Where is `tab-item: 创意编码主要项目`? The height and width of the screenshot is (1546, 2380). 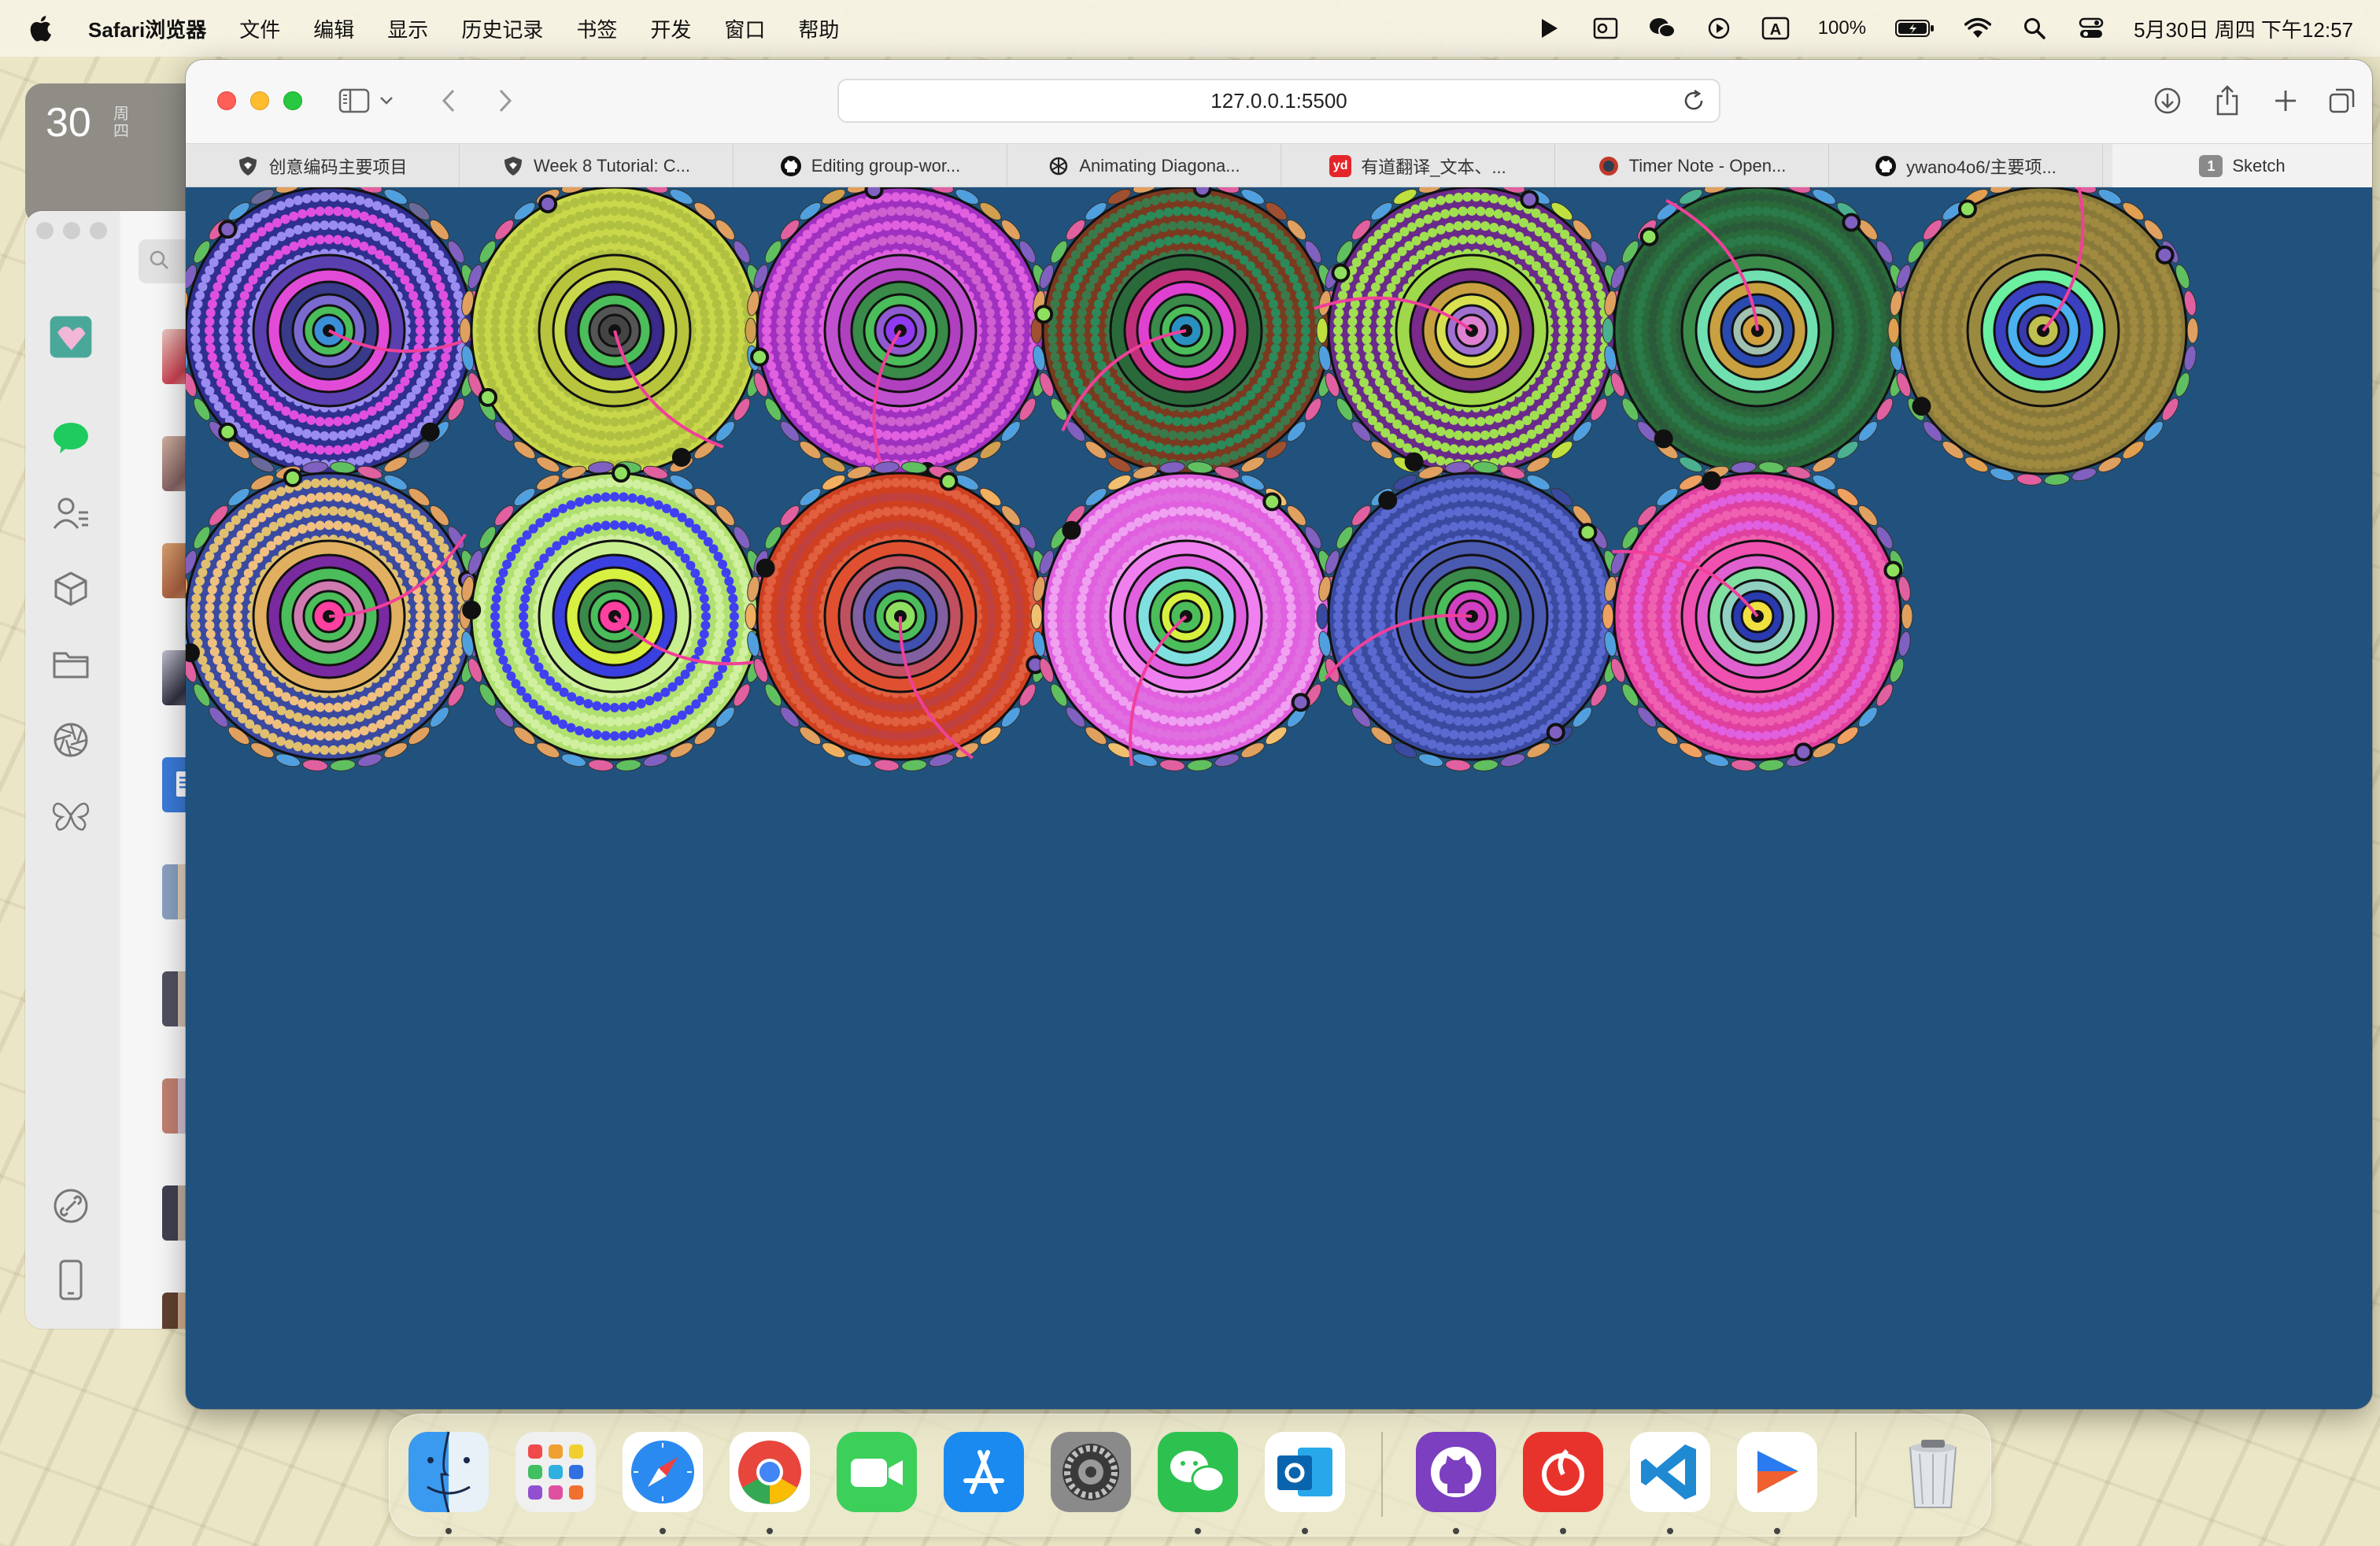
tab-item: 创意编码主要项目 is located at coordinates (323, 166).